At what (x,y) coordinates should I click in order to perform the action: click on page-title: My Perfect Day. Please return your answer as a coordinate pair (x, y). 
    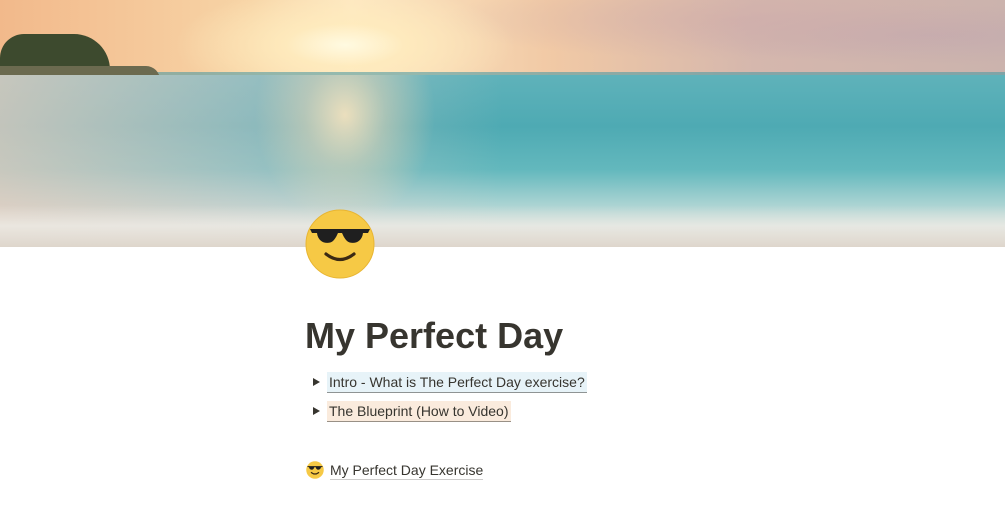
    Looking at the image, I should click on (615, 336).